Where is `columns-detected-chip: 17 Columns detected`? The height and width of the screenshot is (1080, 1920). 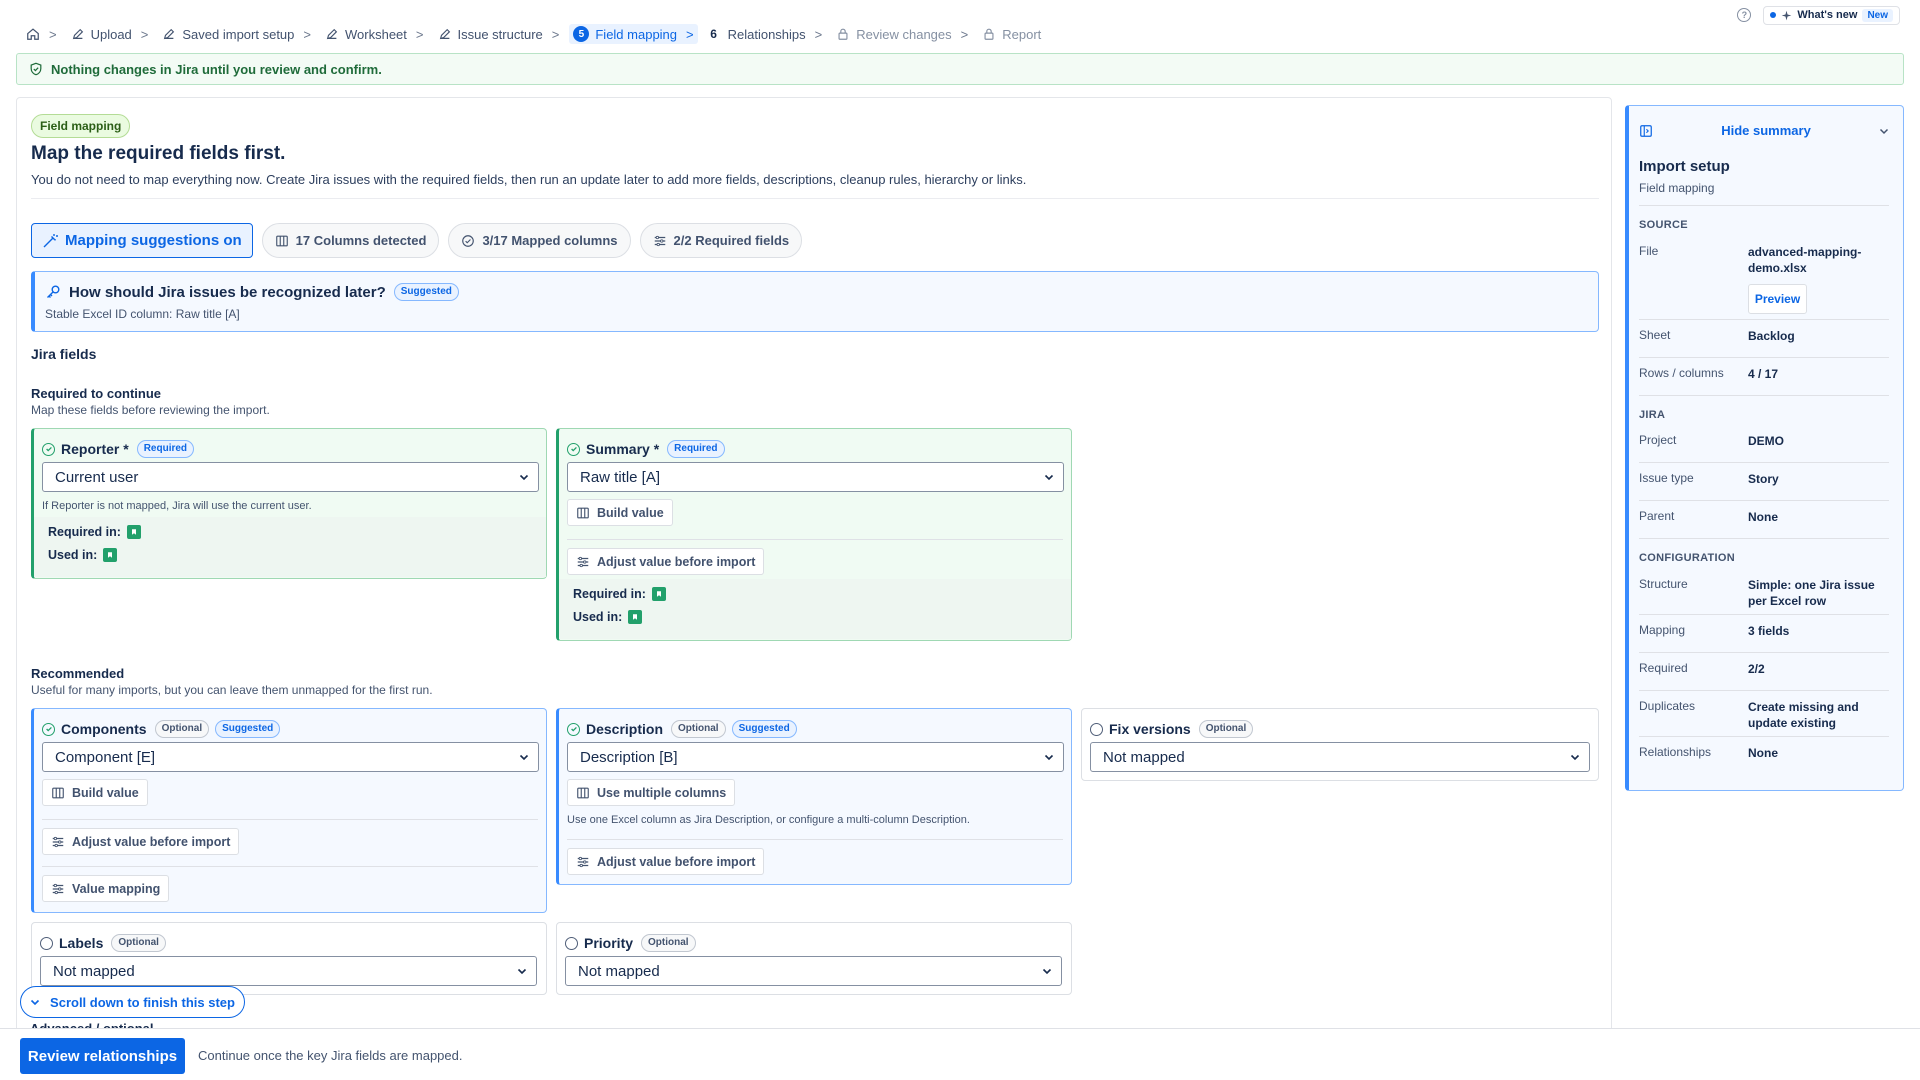
columns-detected-chip: 17 Columns detected is located at coordinates (350, 240).